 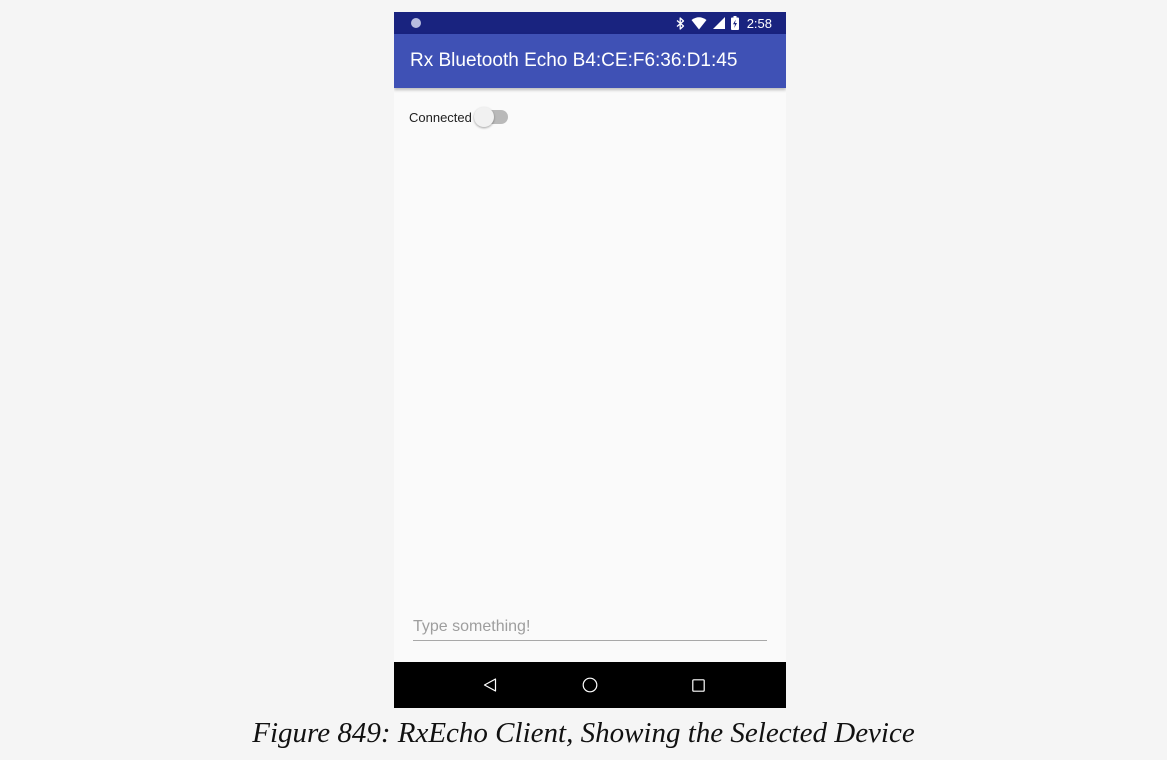 I want to click on connection-label: Connected, so click(x=440, y=117).